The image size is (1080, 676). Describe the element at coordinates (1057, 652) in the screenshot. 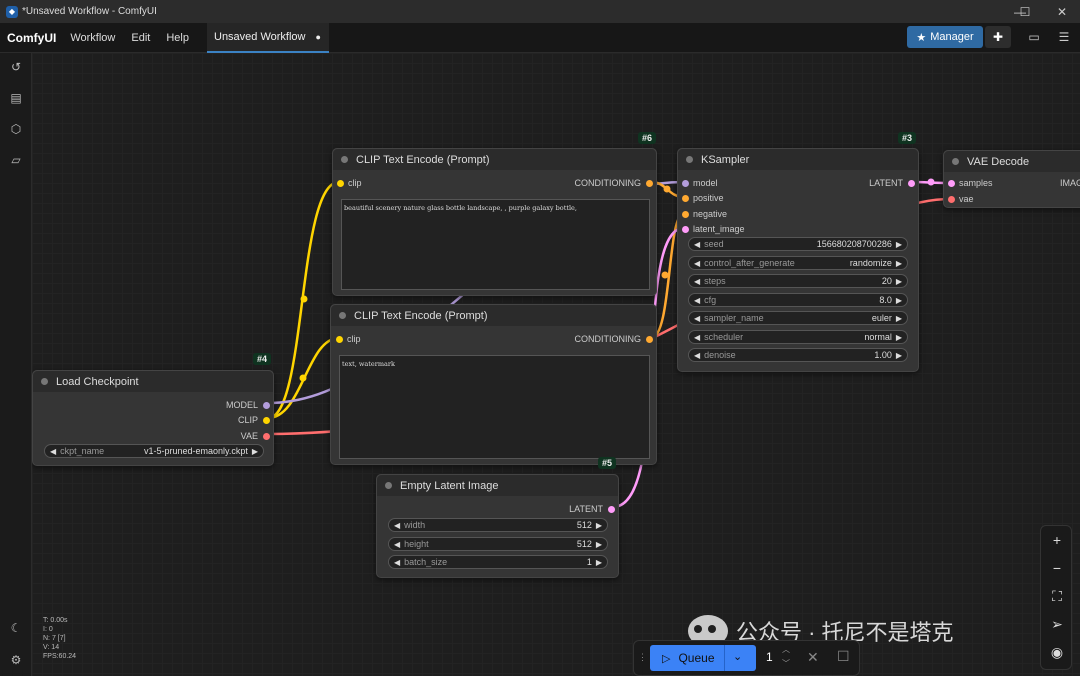

I see `toggle-links-icon: ◉` at that location.